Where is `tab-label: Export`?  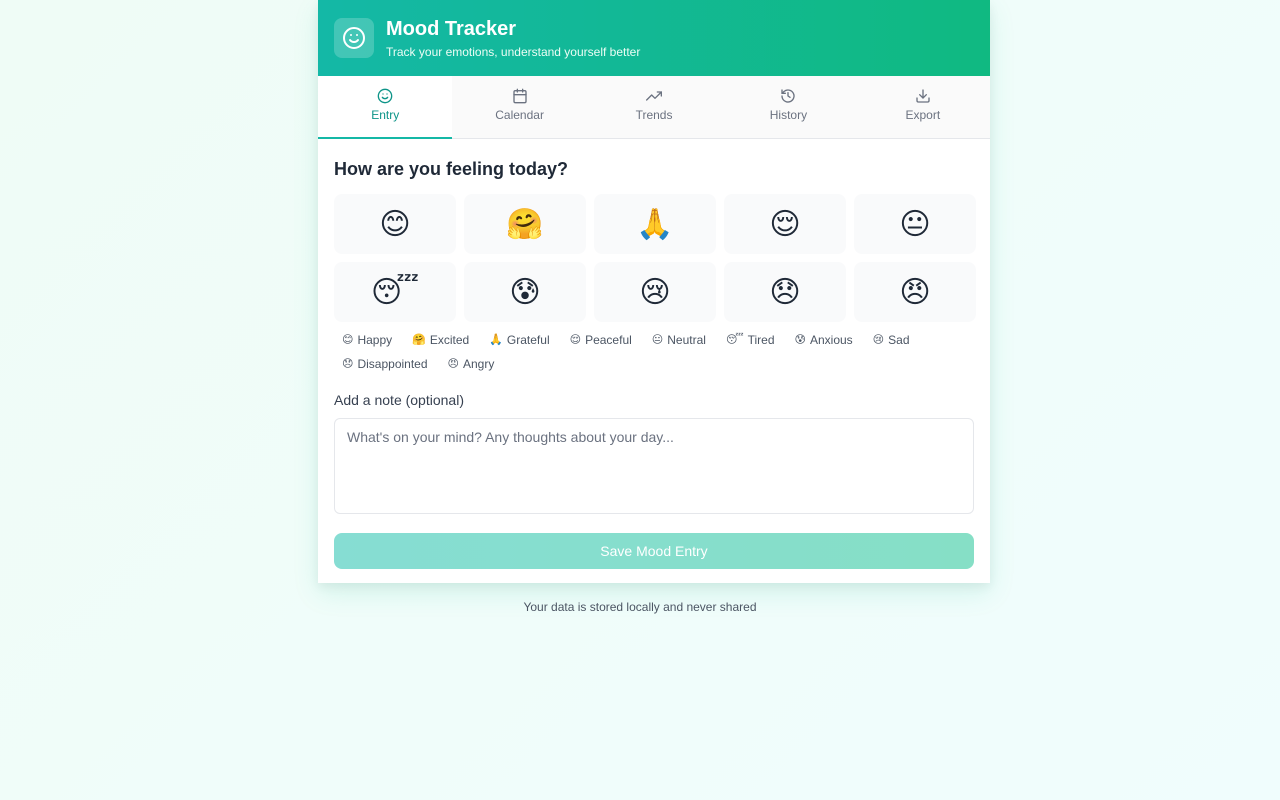
tab-label: Export is located at coordinates (923, 115).